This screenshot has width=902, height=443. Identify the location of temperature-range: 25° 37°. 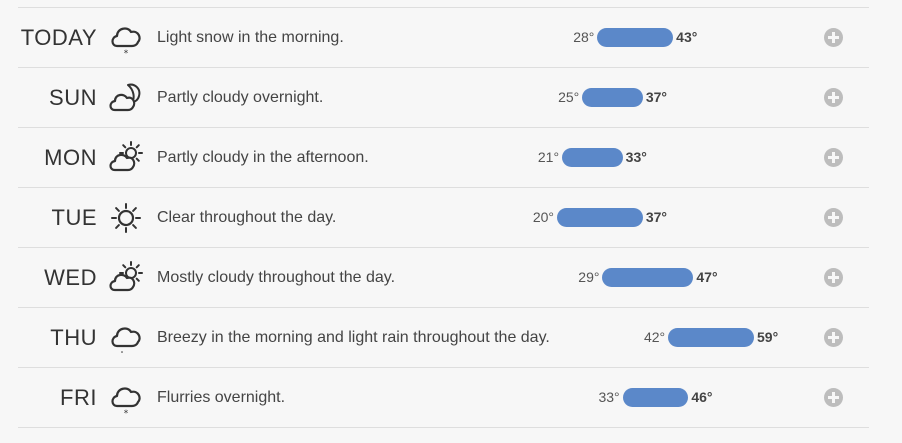
(443, 97).